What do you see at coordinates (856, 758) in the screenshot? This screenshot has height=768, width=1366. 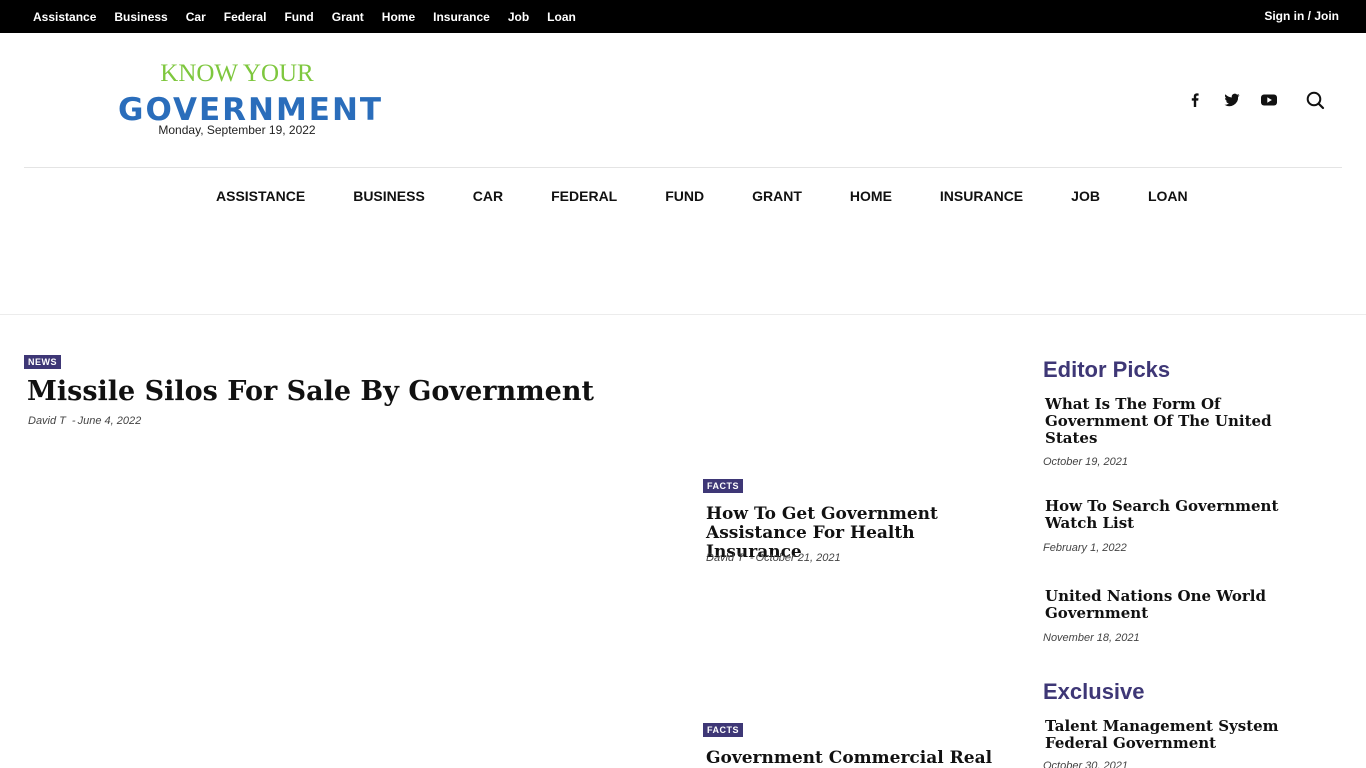 I see `card-title: Government Commercial Real` at bounding box center [856, 758].